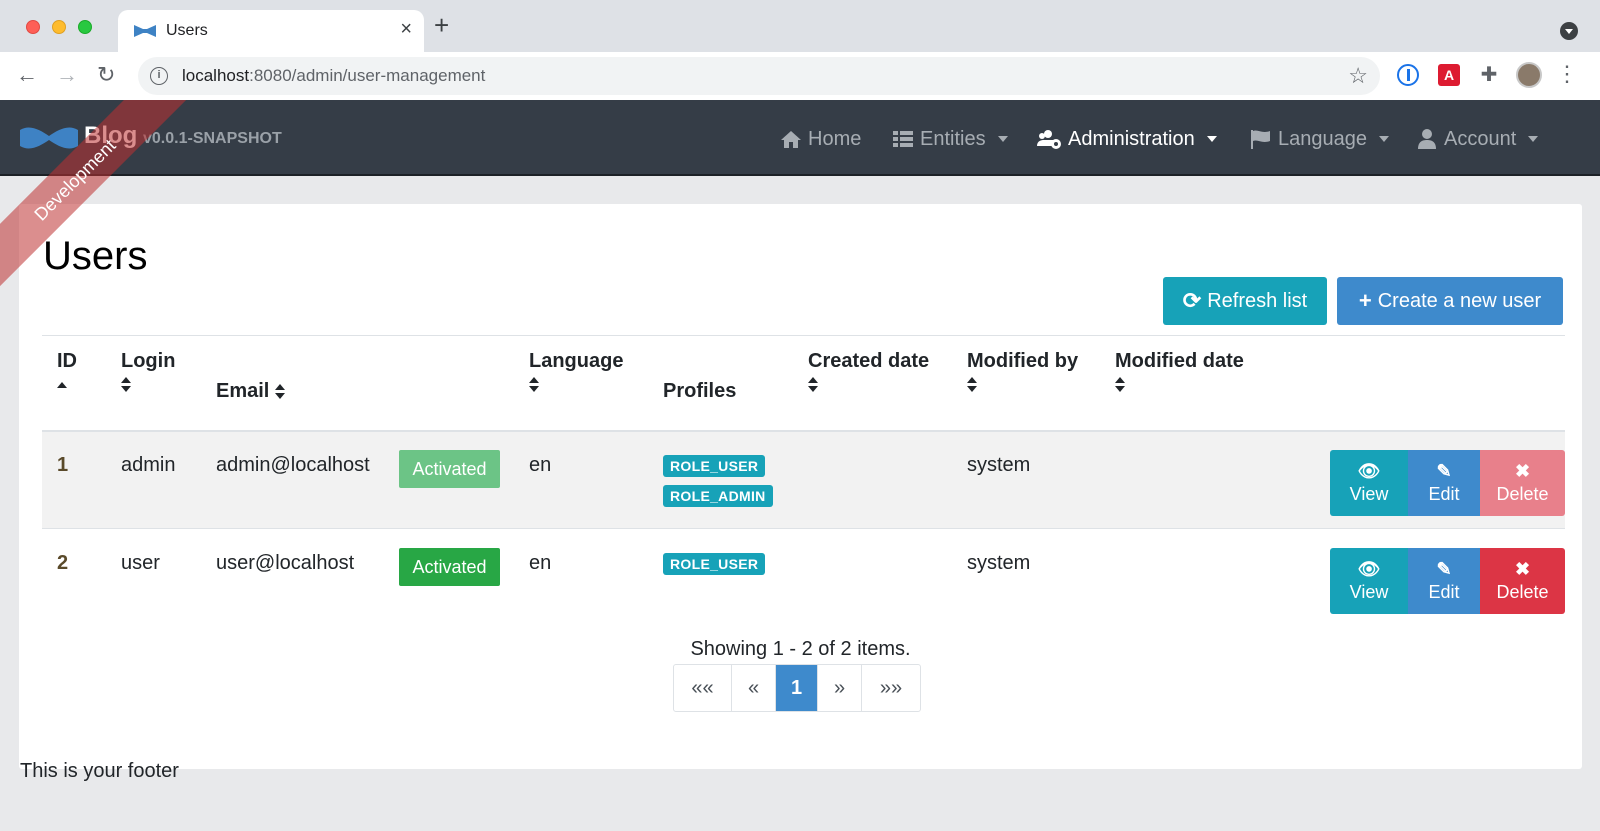  What do you see at coordinates (868, 373) in the screenshot?
I see `header-created-date: Created date` at bounding box center [868, 373].